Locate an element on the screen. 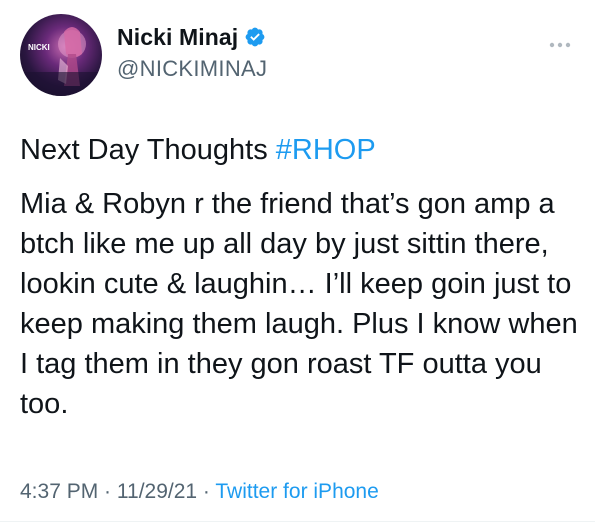  user-handle: @NICKIMINAJ is located at coordinates (192, 69).